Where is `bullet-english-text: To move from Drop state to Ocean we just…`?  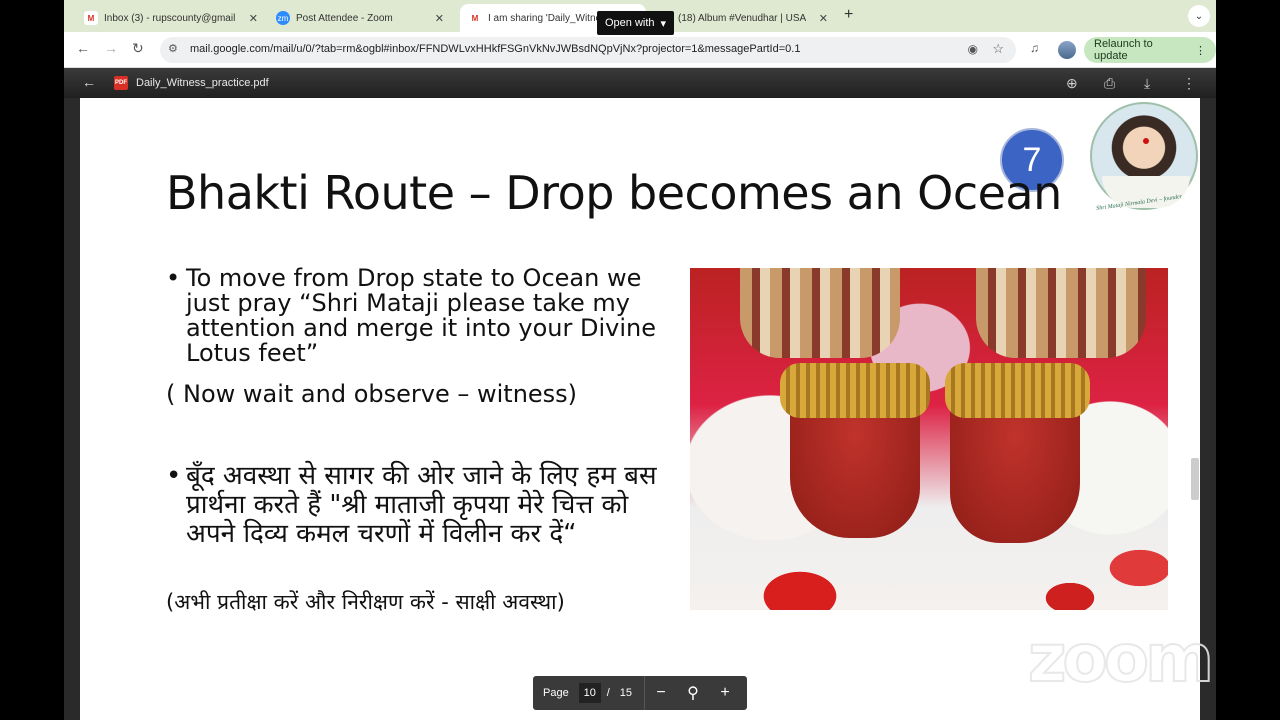 bullet-english-text: To move from Drop state to Ocean we just… is located at coordinates (421, 315).